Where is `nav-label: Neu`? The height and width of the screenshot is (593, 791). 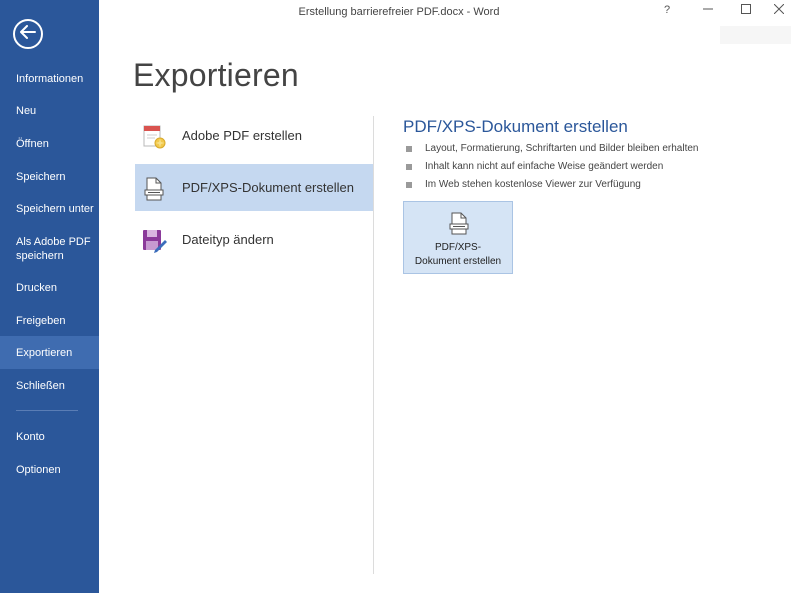 nav-label: Neu is located at coordinates (26, 111).